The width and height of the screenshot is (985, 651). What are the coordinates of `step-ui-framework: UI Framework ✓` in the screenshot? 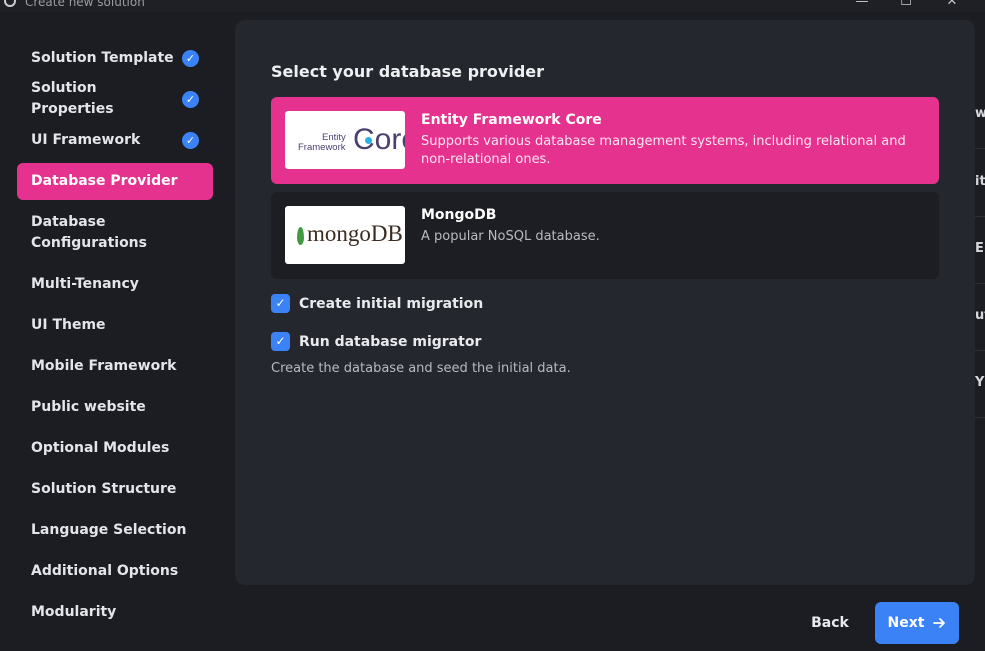 It's located at (115, 140).